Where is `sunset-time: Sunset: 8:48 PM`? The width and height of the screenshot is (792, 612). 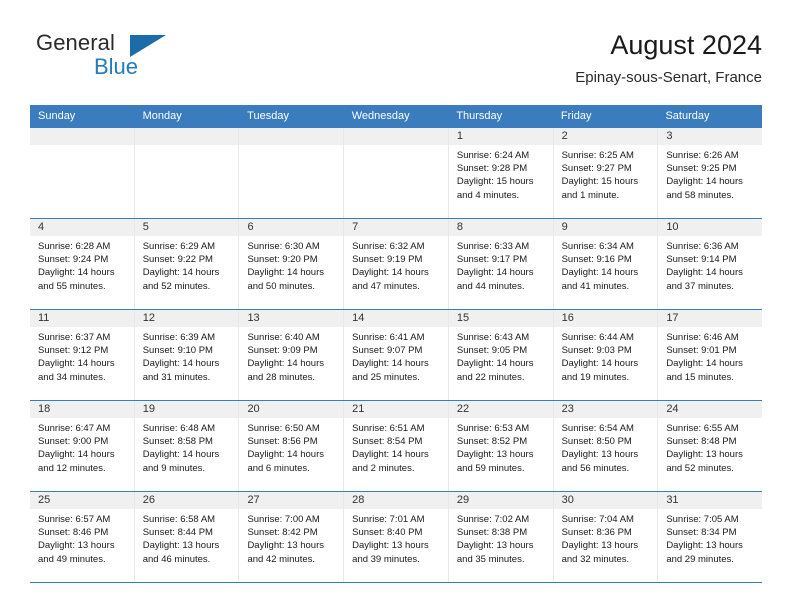
sunset-time: Sunset: 8:48 PM is located at coordinates (701, 442).